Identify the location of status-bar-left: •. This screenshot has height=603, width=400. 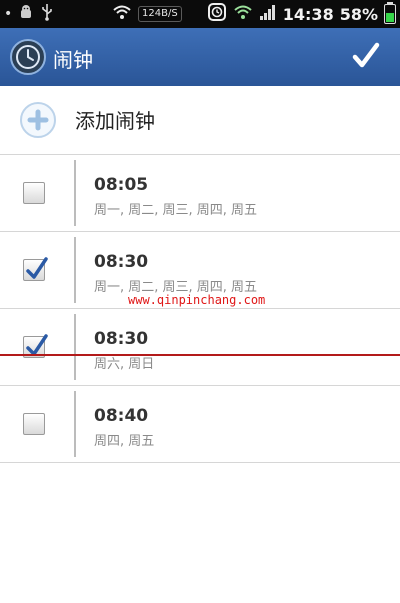
(29, 14).